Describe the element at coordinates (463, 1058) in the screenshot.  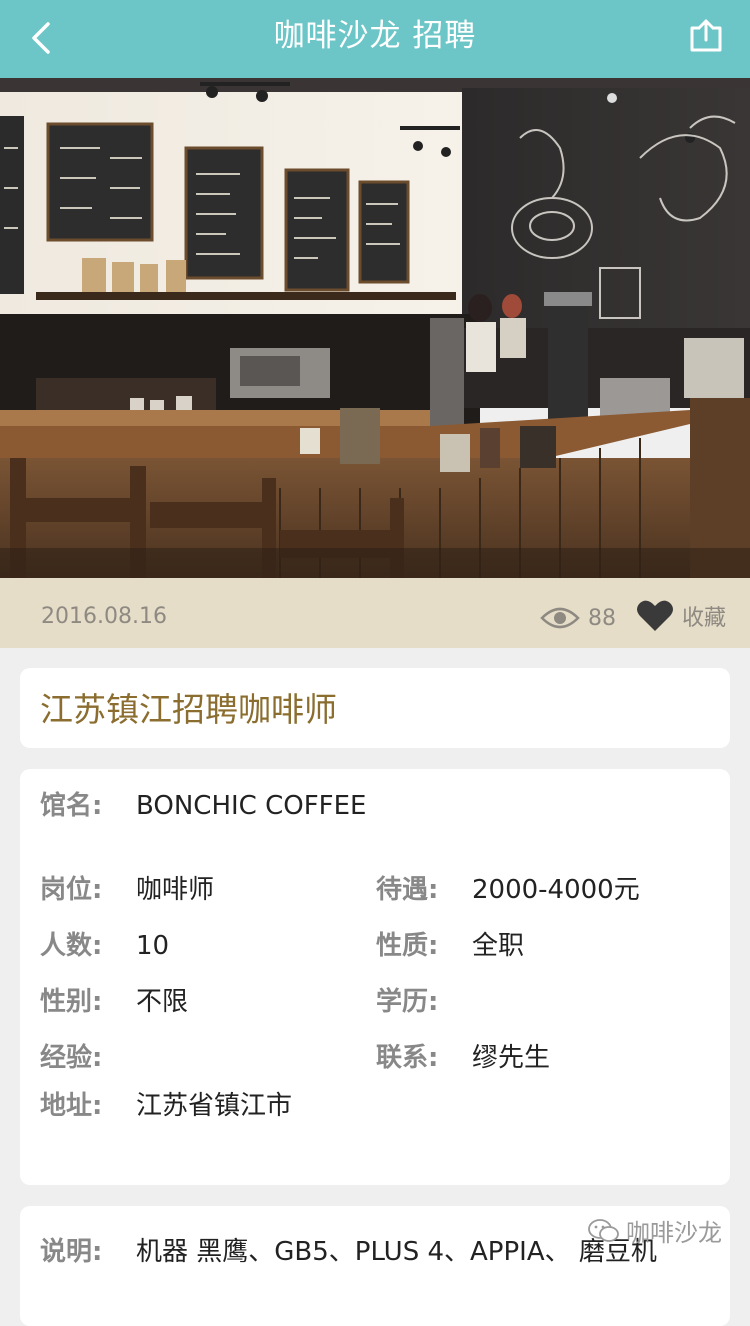
I see `contact-row: 联系: 缪先生` at that location.